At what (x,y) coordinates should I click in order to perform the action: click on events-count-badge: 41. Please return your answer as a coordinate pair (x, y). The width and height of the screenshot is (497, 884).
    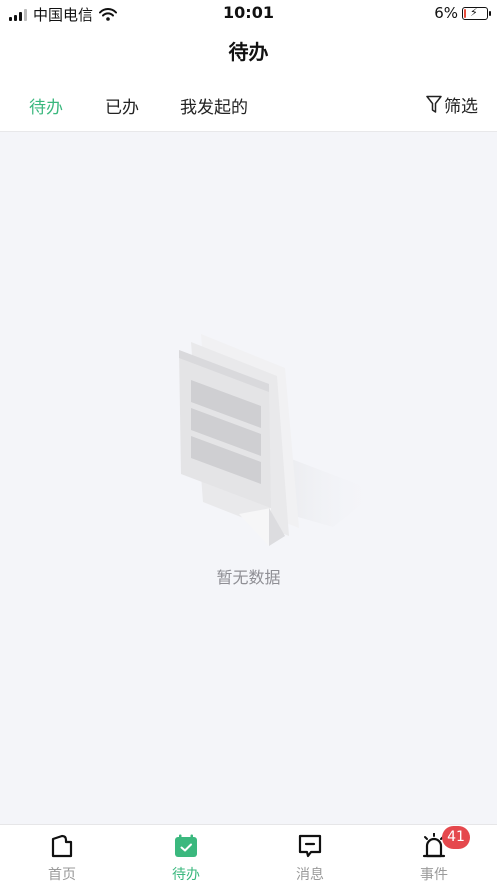
    Looking at the image, I should click on (456, 837).